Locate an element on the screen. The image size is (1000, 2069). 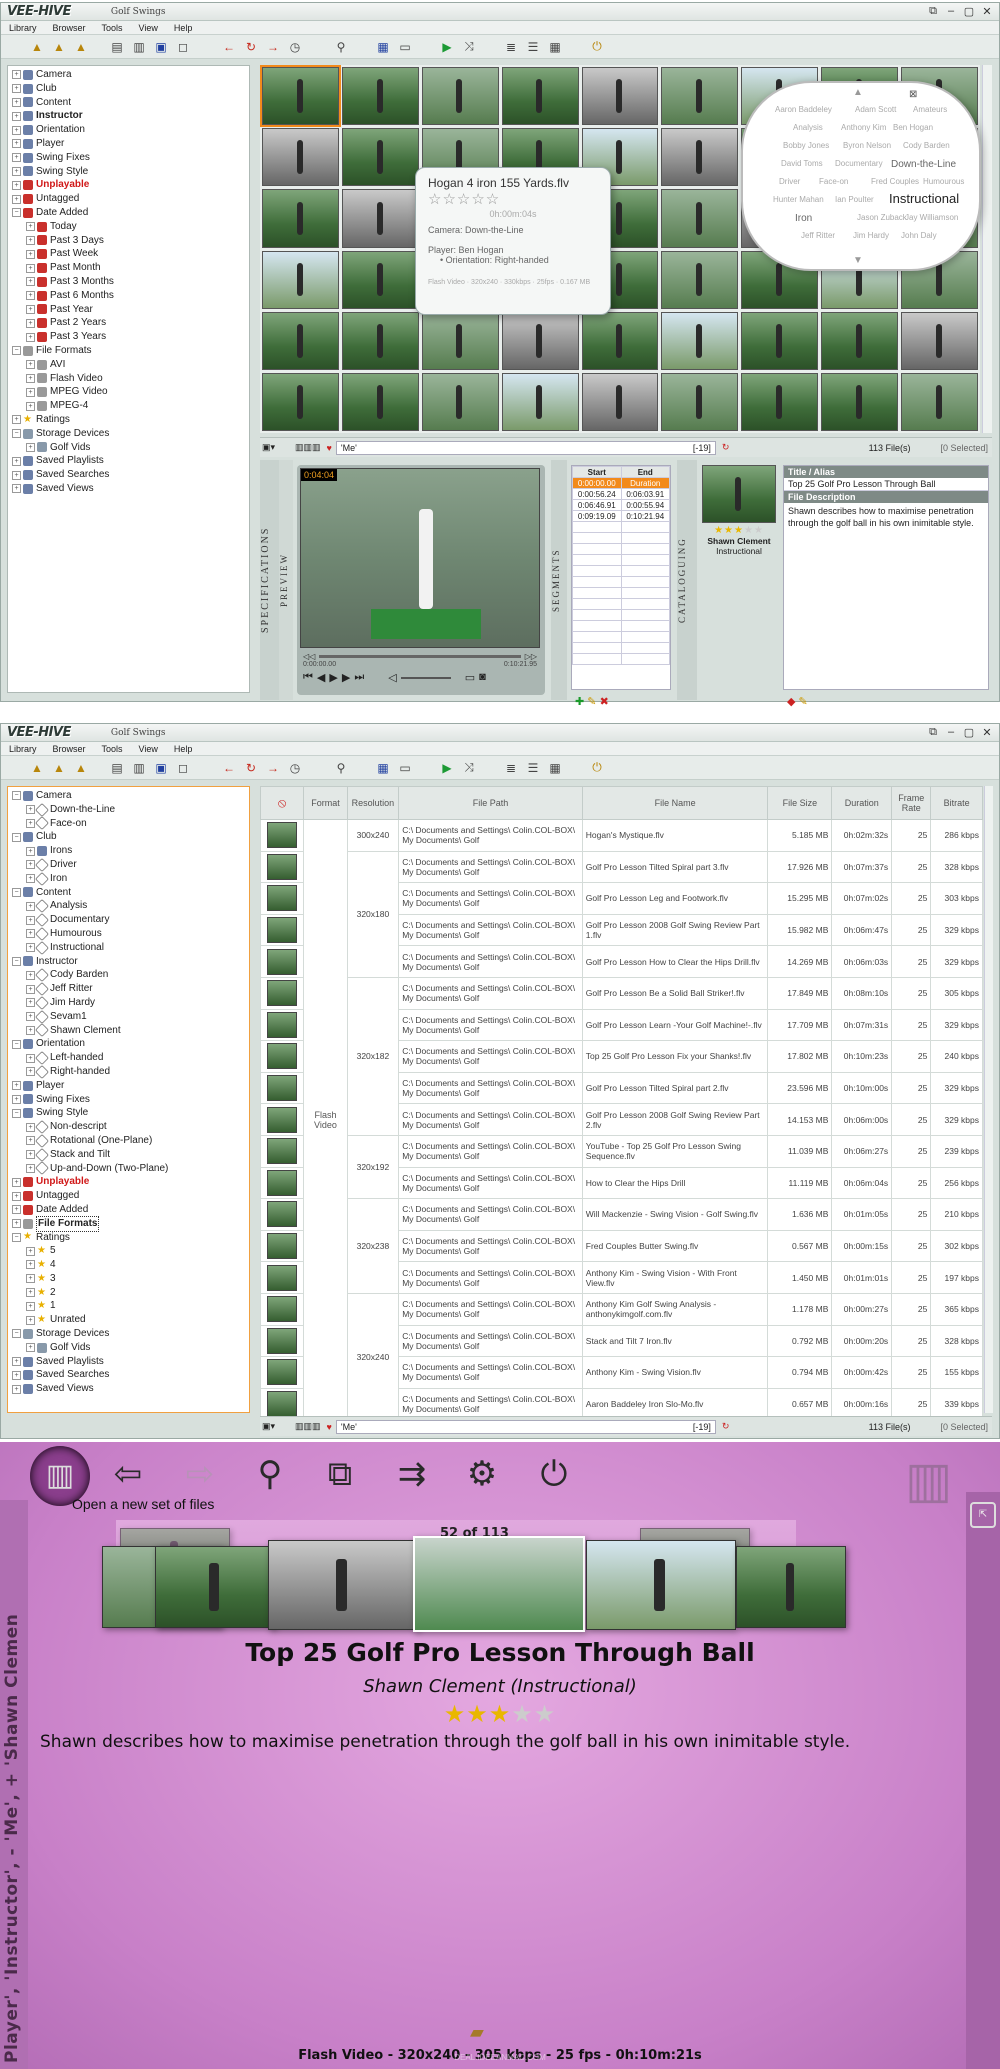
tree-item: − Date Added is located at coordinates (128, 213).